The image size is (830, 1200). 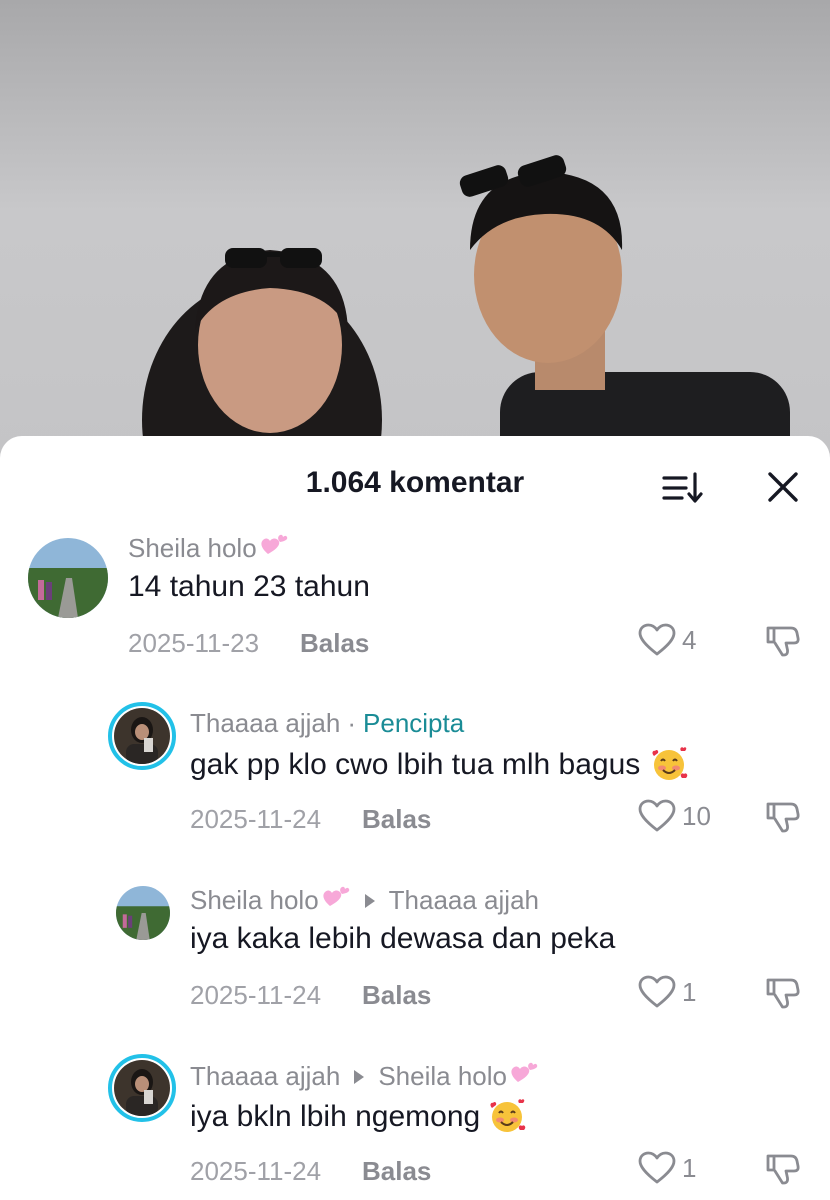 What do you see at coordinates (249, 586) in the screenshot?
I see `comment-text: 14 tahun 23 tahun` at bounding box center [249, 586].